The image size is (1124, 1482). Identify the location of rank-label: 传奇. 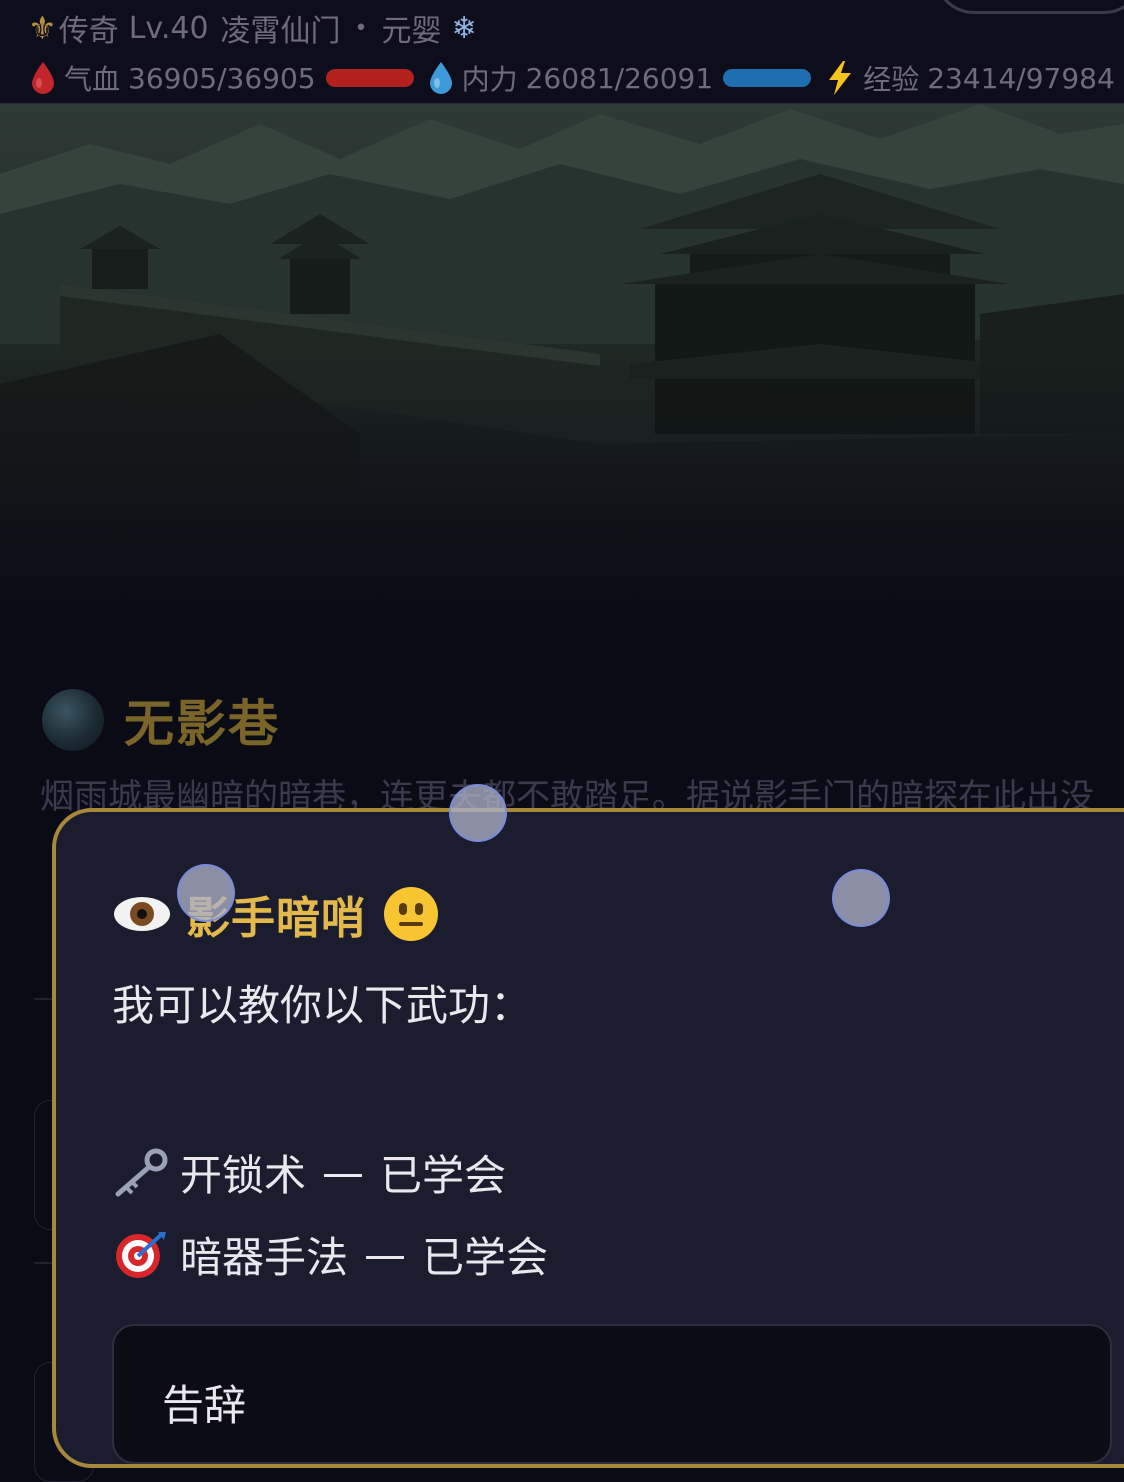
(88, 31).